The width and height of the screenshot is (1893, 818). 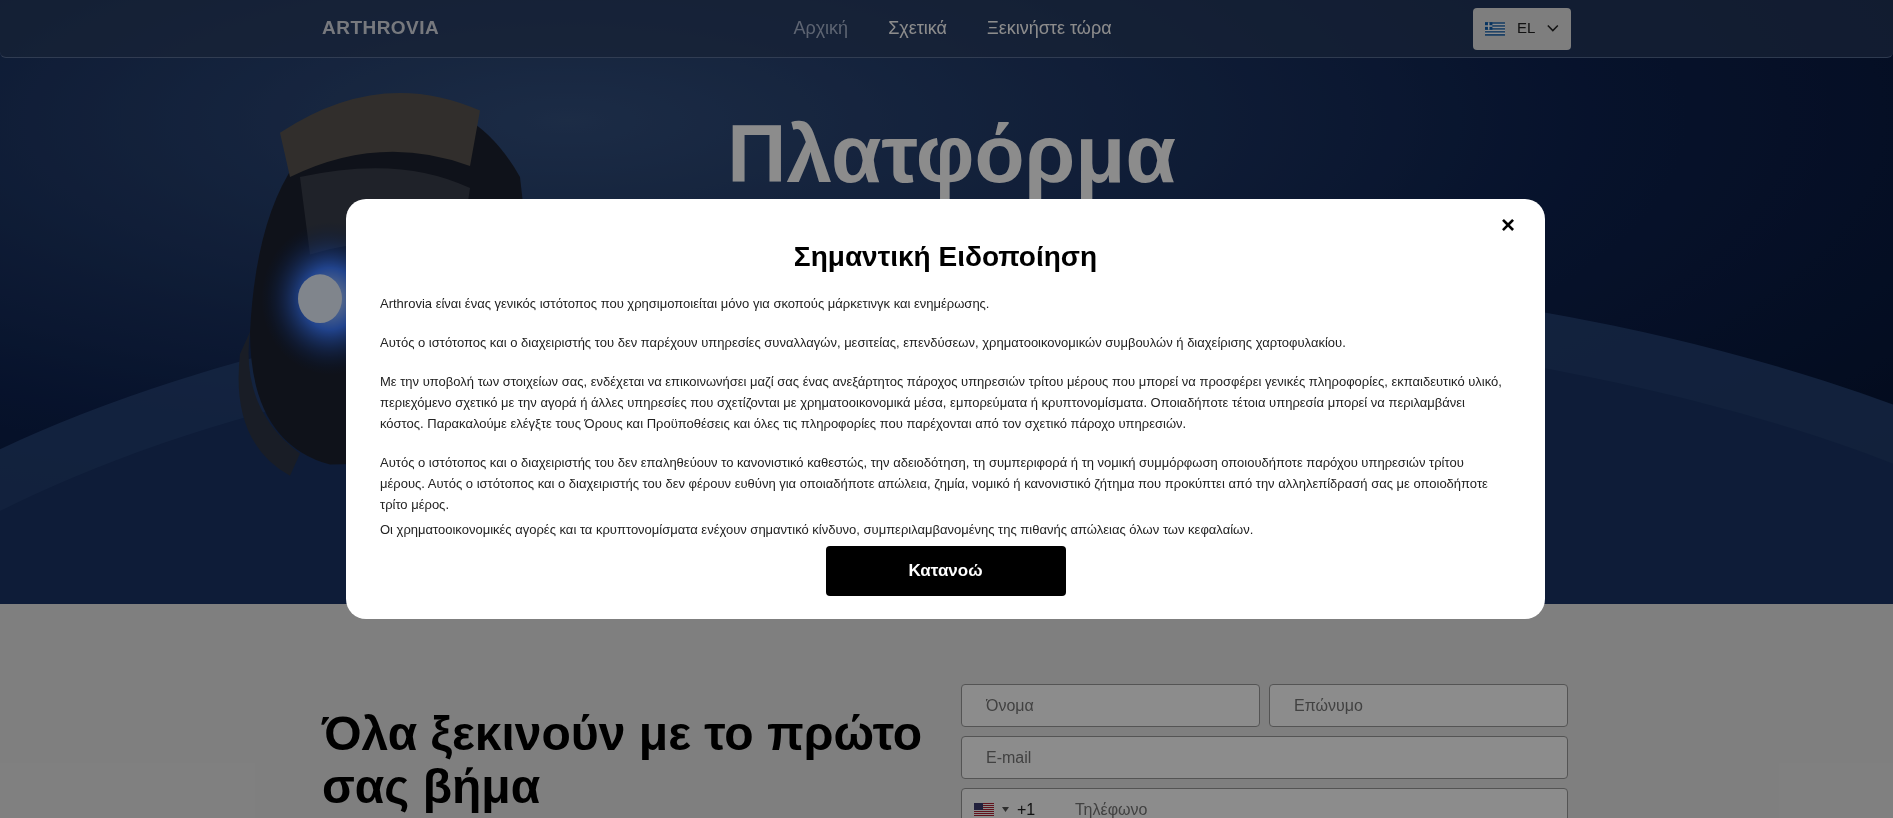 I want to click on notice-paragraph: Αυτός ο ιστότοπος και ο διαχειριστής του δεν επαληθεύουν το κανονιστικό καθεστώς, την αδειοδότηση, τη συμπεριφορά ή τη νομική συμμόρφωση οποιουδήποτε παρόχου υπηρεσιών τρίτου μέρους. Αυτός ο ιστότοπος και ο διαχειριστής του δεν φέρουν ευθύνη για οποιαδήποτε απώλεια, ζημία, νομικό ή κανονιστικό ζήτημα που προκύπτει από την αλληλεπίδρασή σας με οποιοδήποτε τρίτο μέρος., so click(x=934, y=484).